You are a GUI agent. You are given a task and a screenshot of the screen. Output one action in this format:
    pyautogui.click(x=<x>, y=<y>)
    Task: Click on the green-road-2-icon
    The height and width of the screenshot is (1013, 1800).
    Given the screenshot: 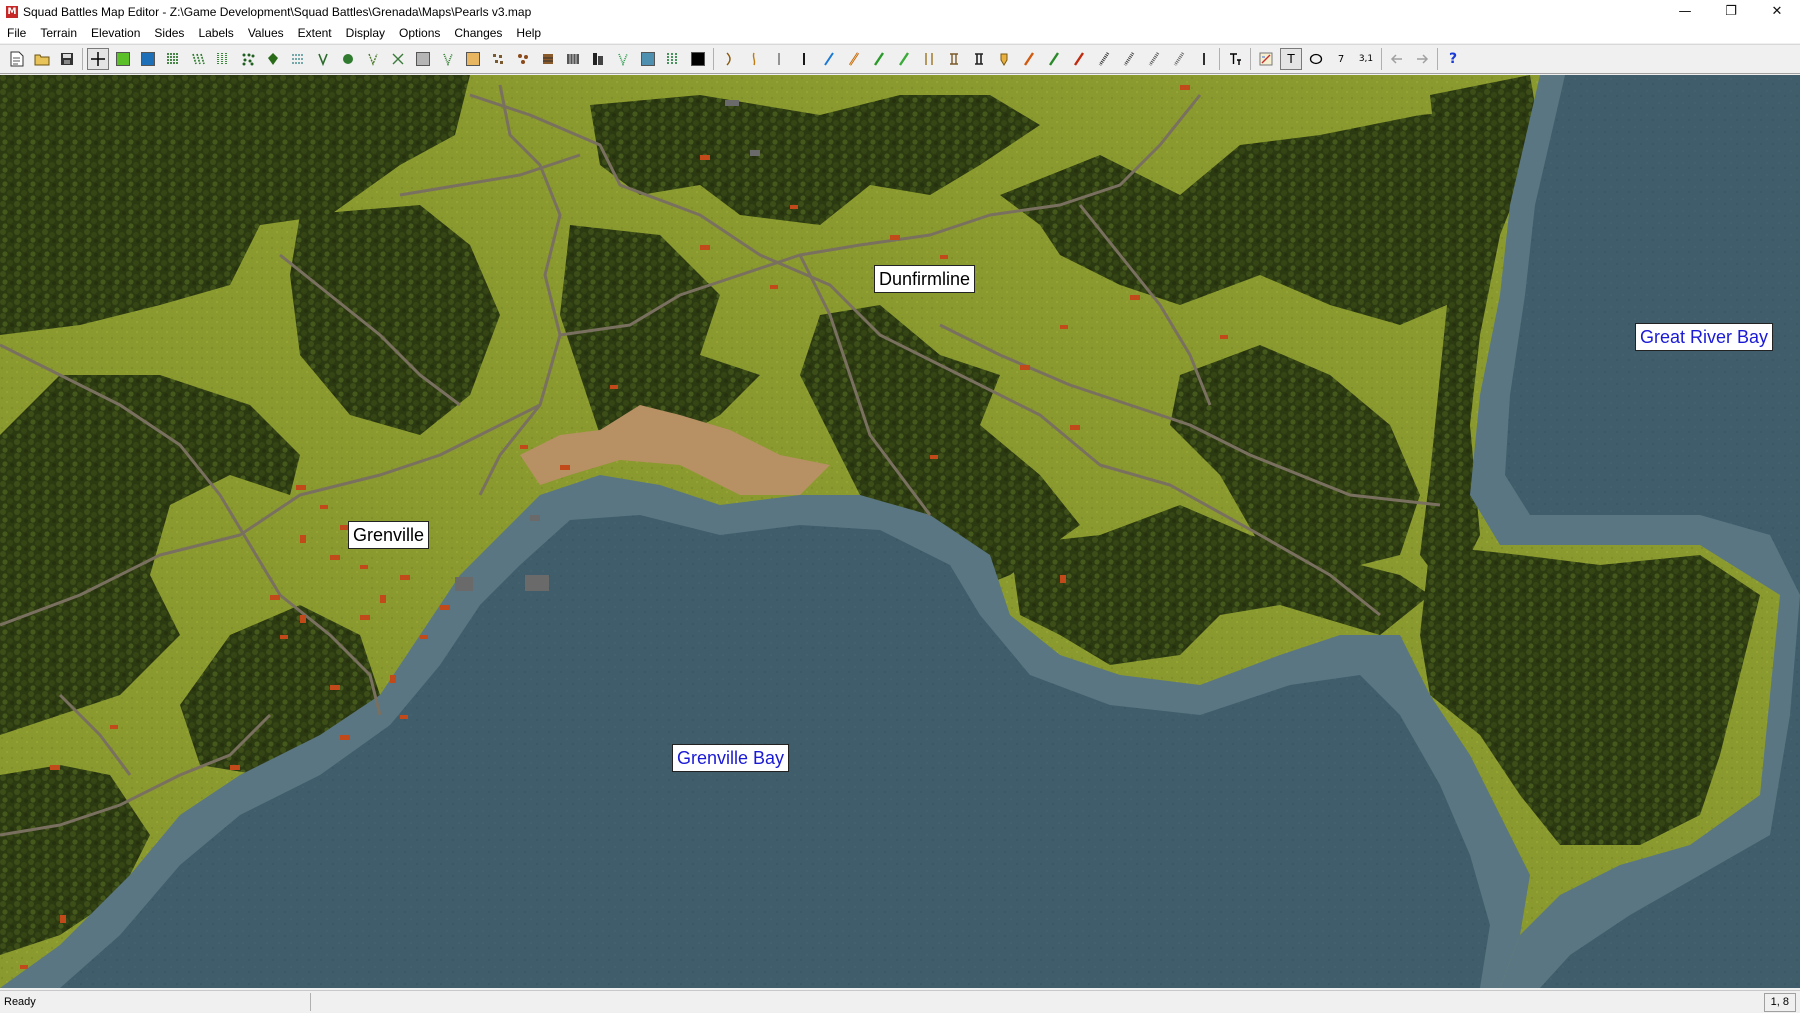 What is the action you would take?
    pyautogui.click(x=904, y=59)
    